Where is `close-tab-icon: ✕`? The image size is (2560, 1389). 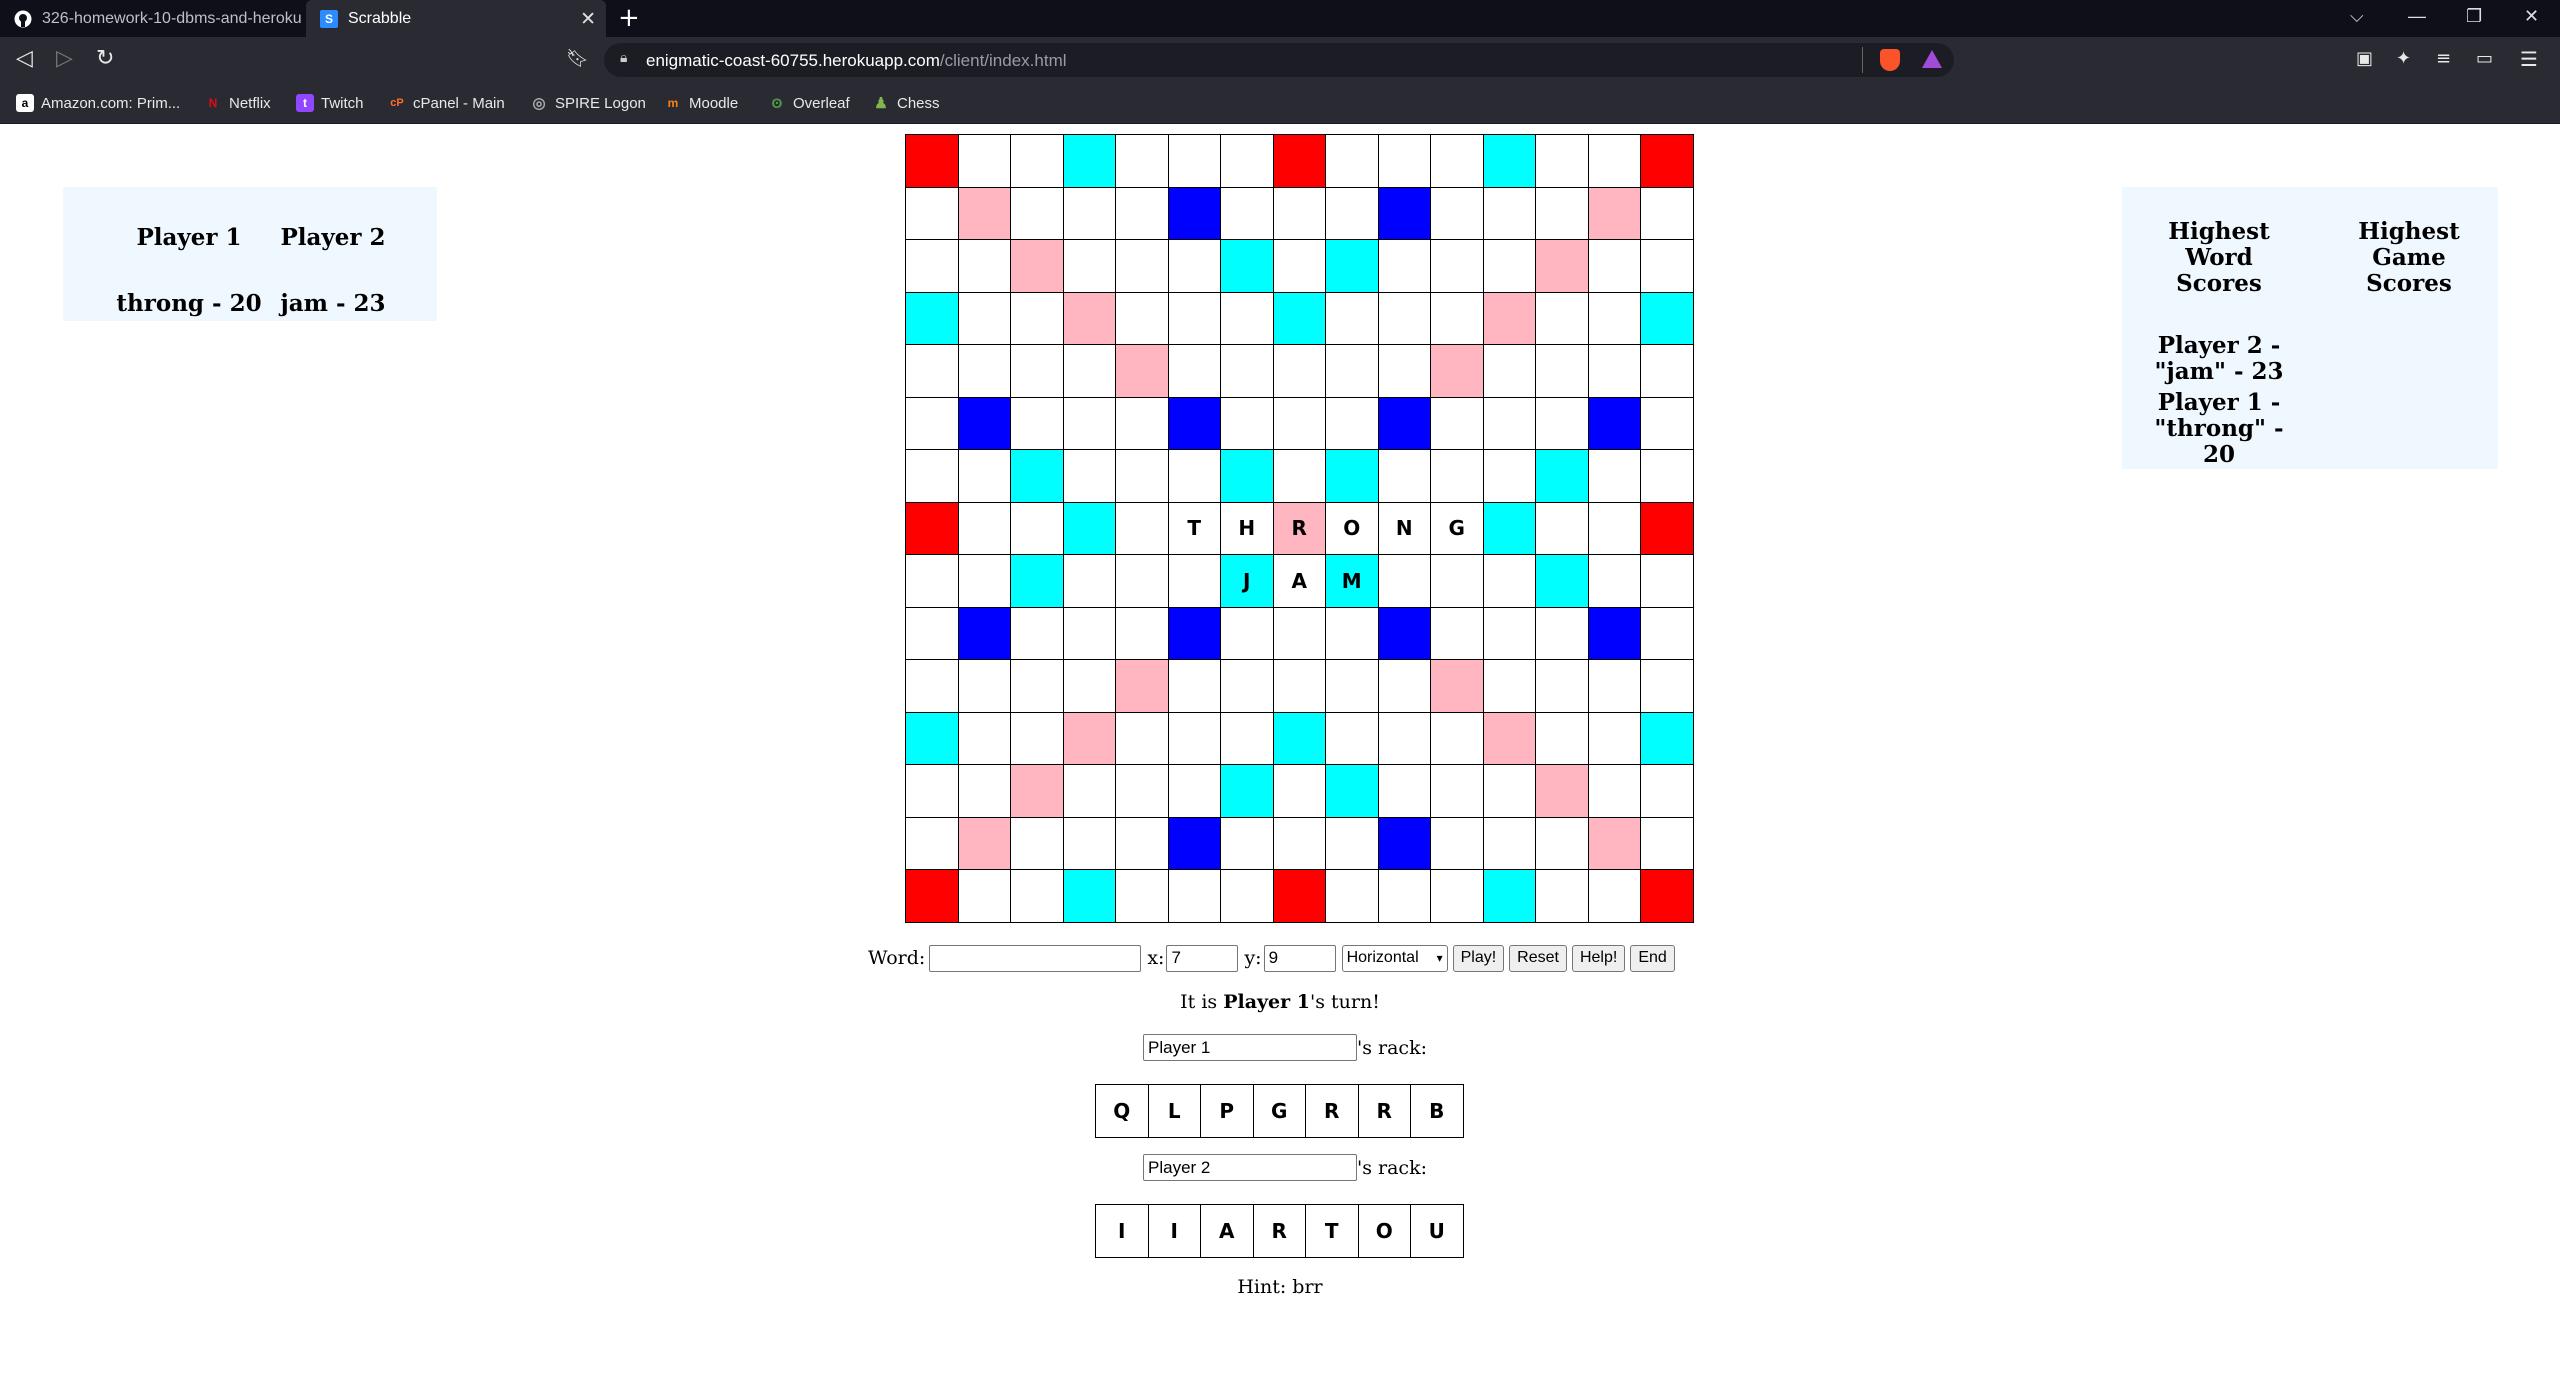
close-tab-icon: ✕ is located at coordinates (588, 19).